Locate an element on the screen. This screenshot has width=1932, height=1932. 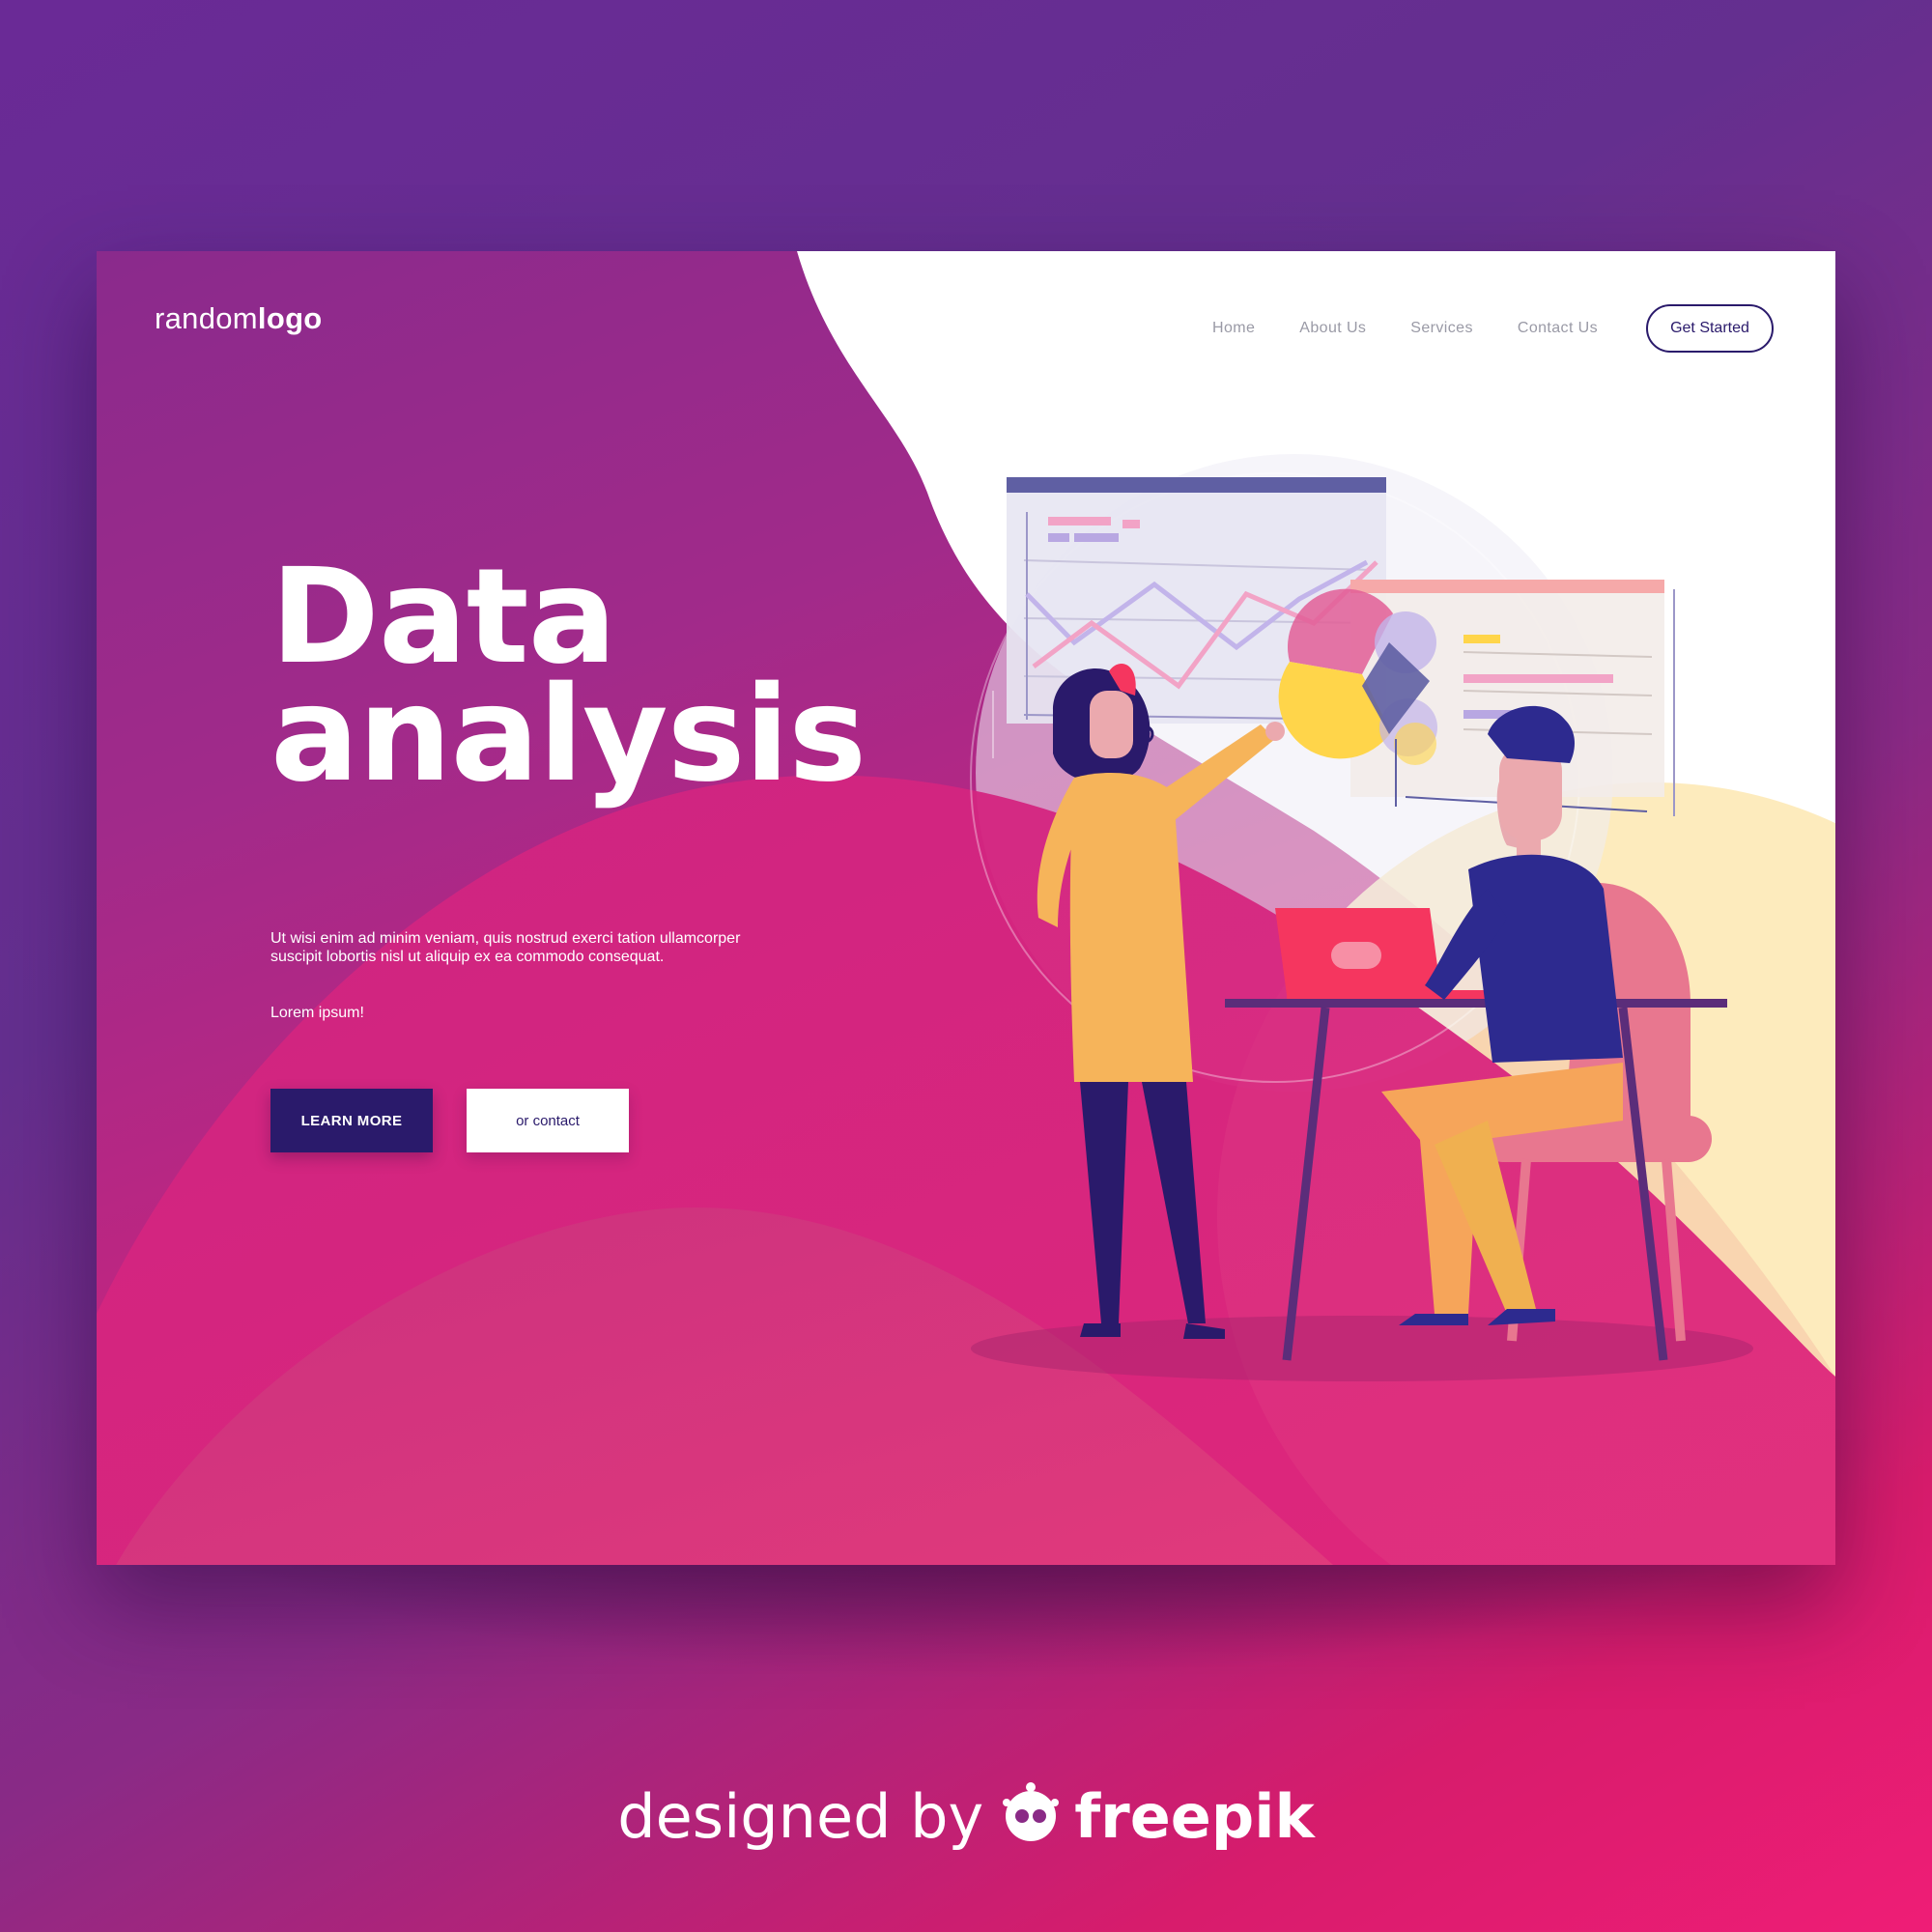
man-figure is located at coordinates (1502, 1015).